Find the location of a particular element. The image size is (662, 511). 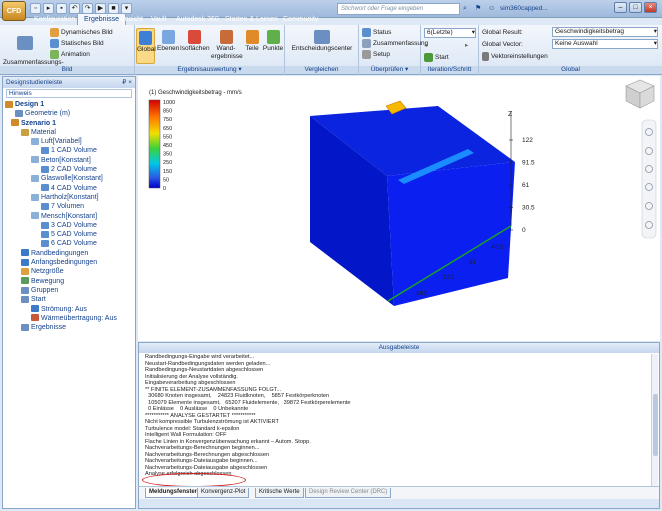

planes-icon is located at coordinates (168, 37).